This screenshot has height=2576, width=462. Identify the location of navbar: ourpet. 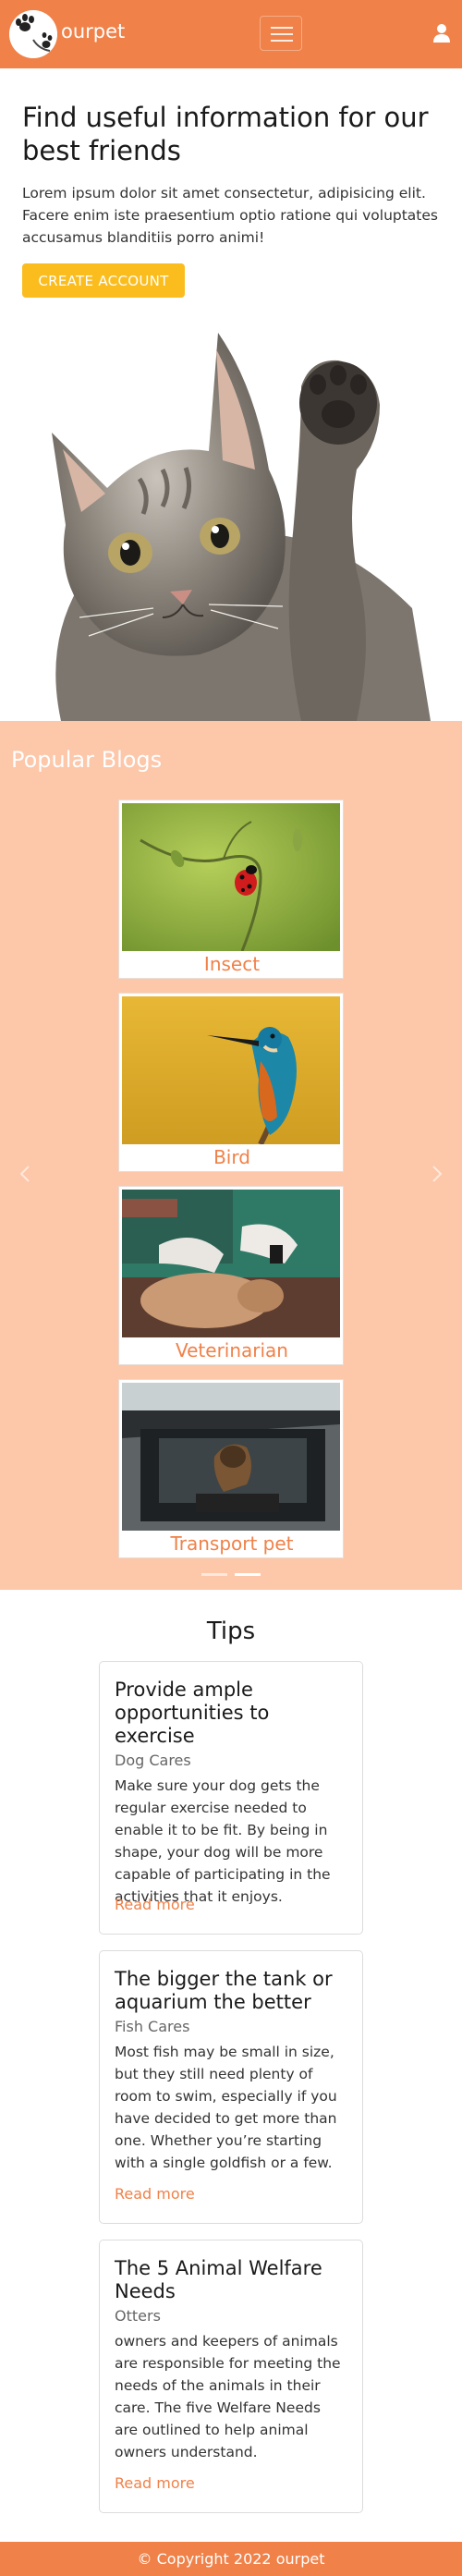
(231, 34).